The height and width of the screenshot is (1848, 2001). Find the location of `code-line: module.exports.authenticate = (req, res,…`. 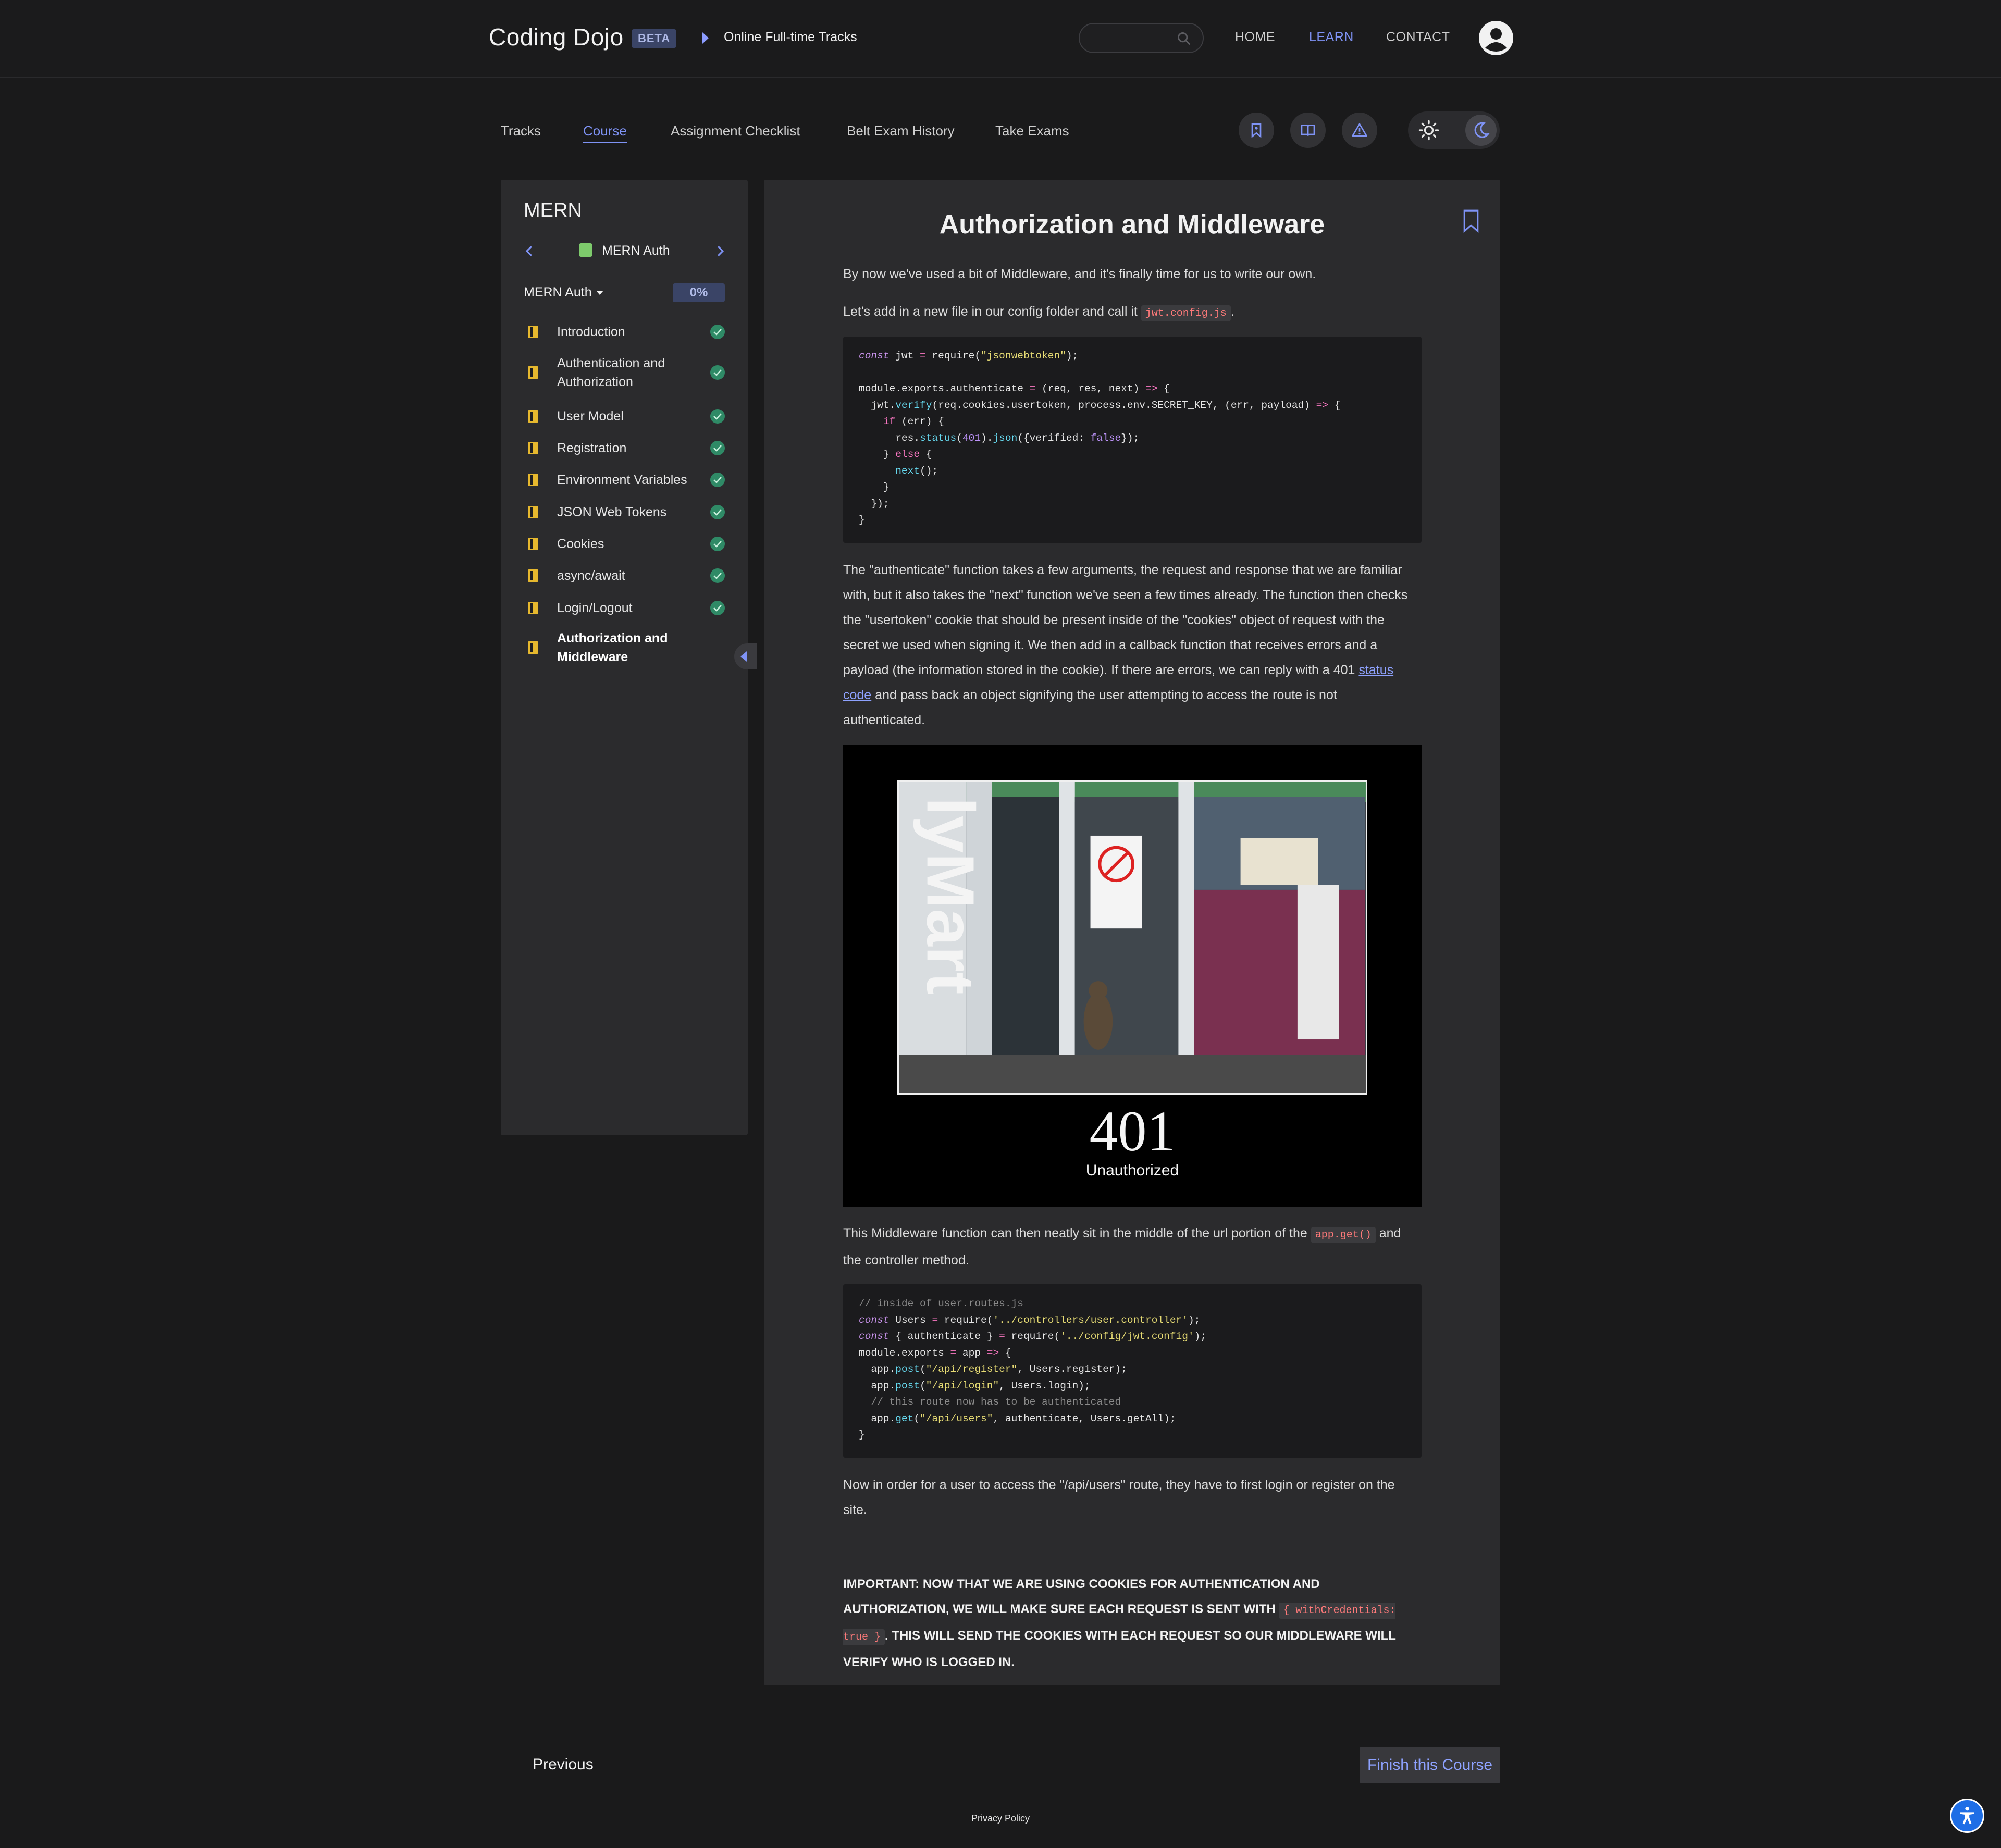

code-line: module.exports.authenticate = (req, res,… is located at coordinates (1015, 388).